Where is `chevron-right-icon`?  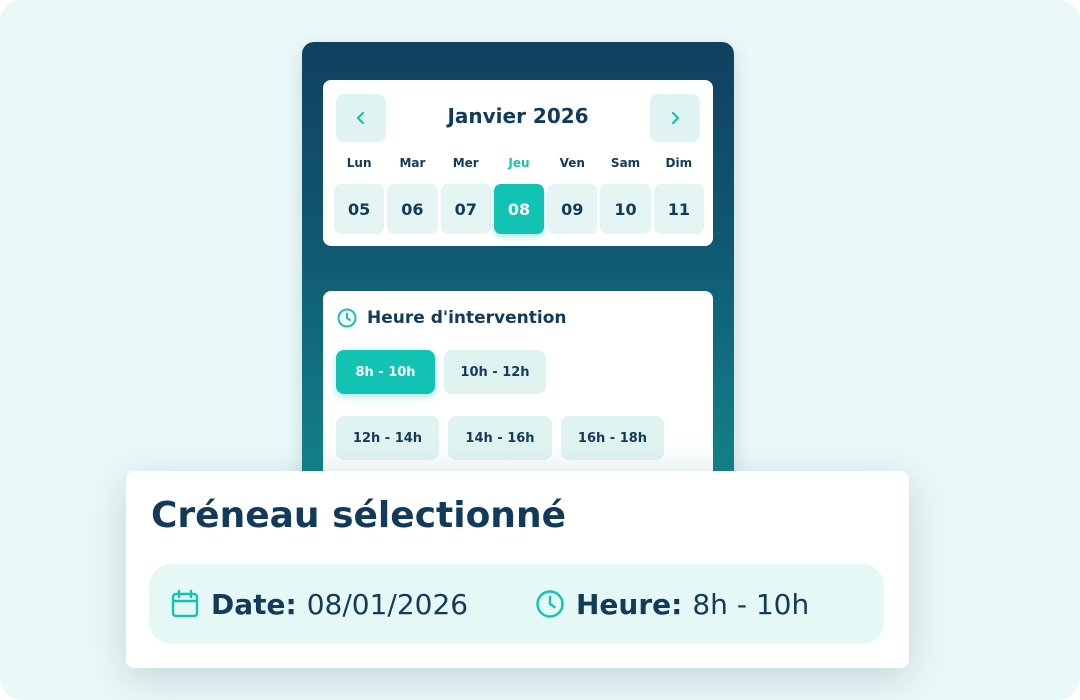 chevron-right-icon is located at coordinates (675, 118).